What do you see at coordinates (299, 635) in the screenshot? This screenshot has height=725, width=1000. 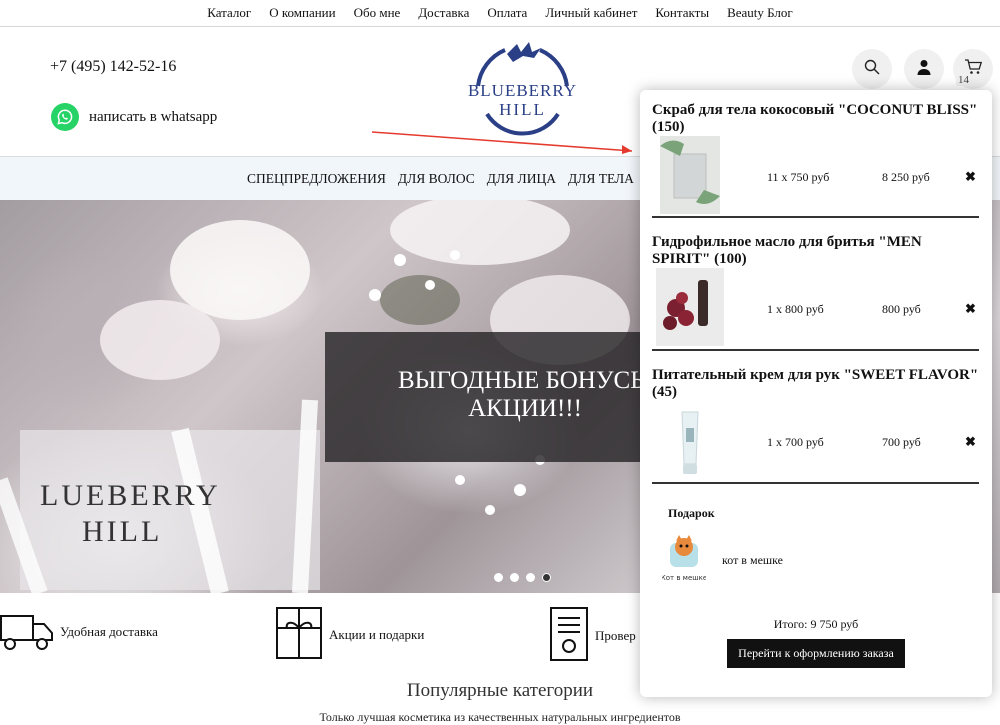 I see `gift-box-icon` at bounding box center [299, 635].